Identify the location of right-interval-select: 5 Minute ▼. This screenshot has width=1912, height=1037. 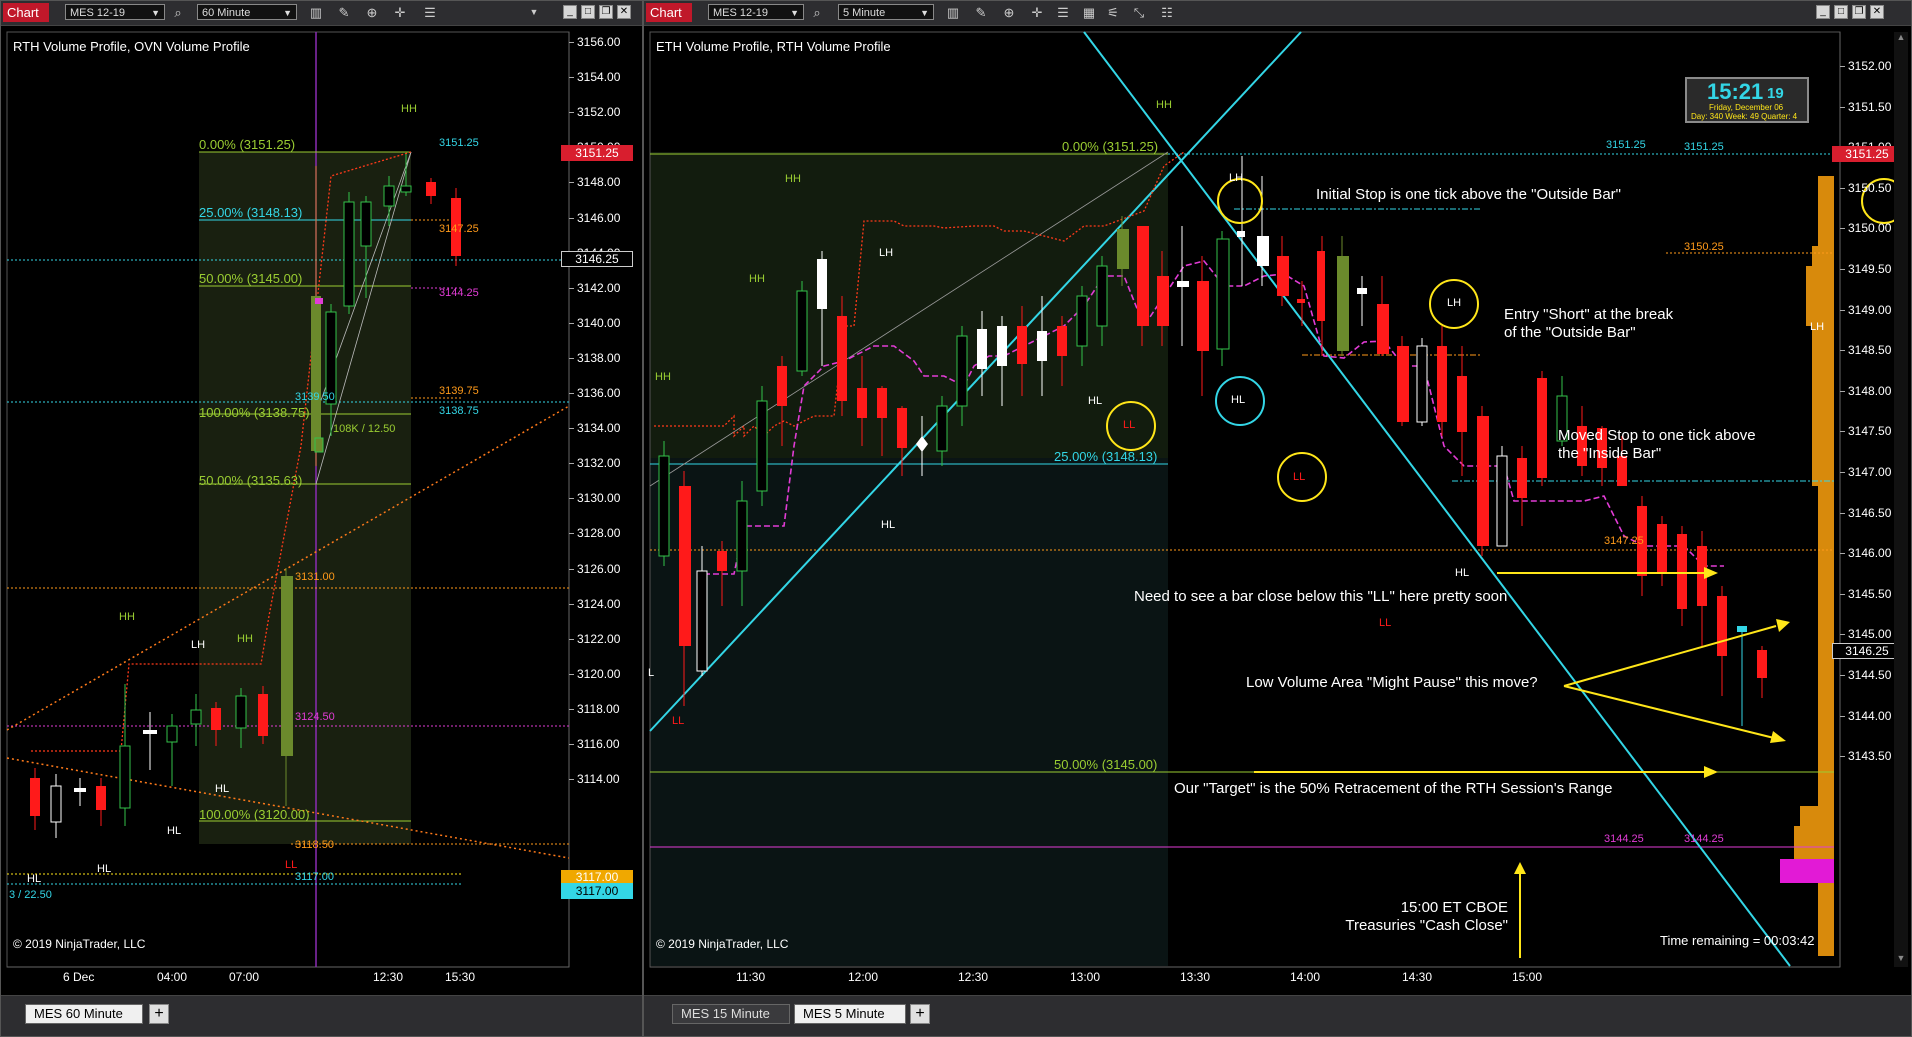
(886, 12).